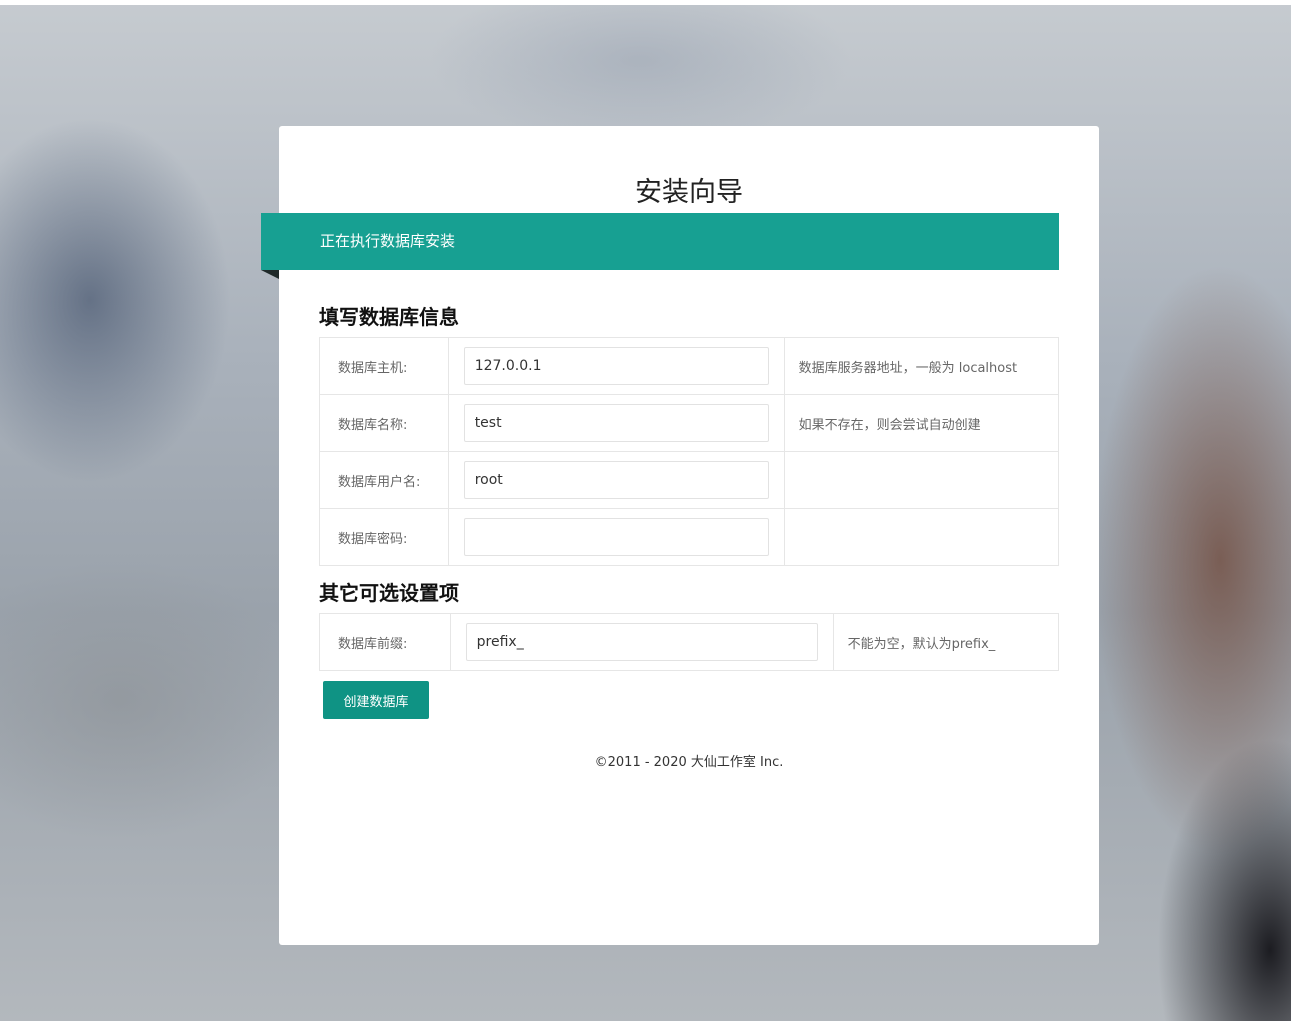 This screenshot has height=1021, width=1291. Describe the element at coordinates (616, 366) in the screenshot. I see `db-host-input` at that location.